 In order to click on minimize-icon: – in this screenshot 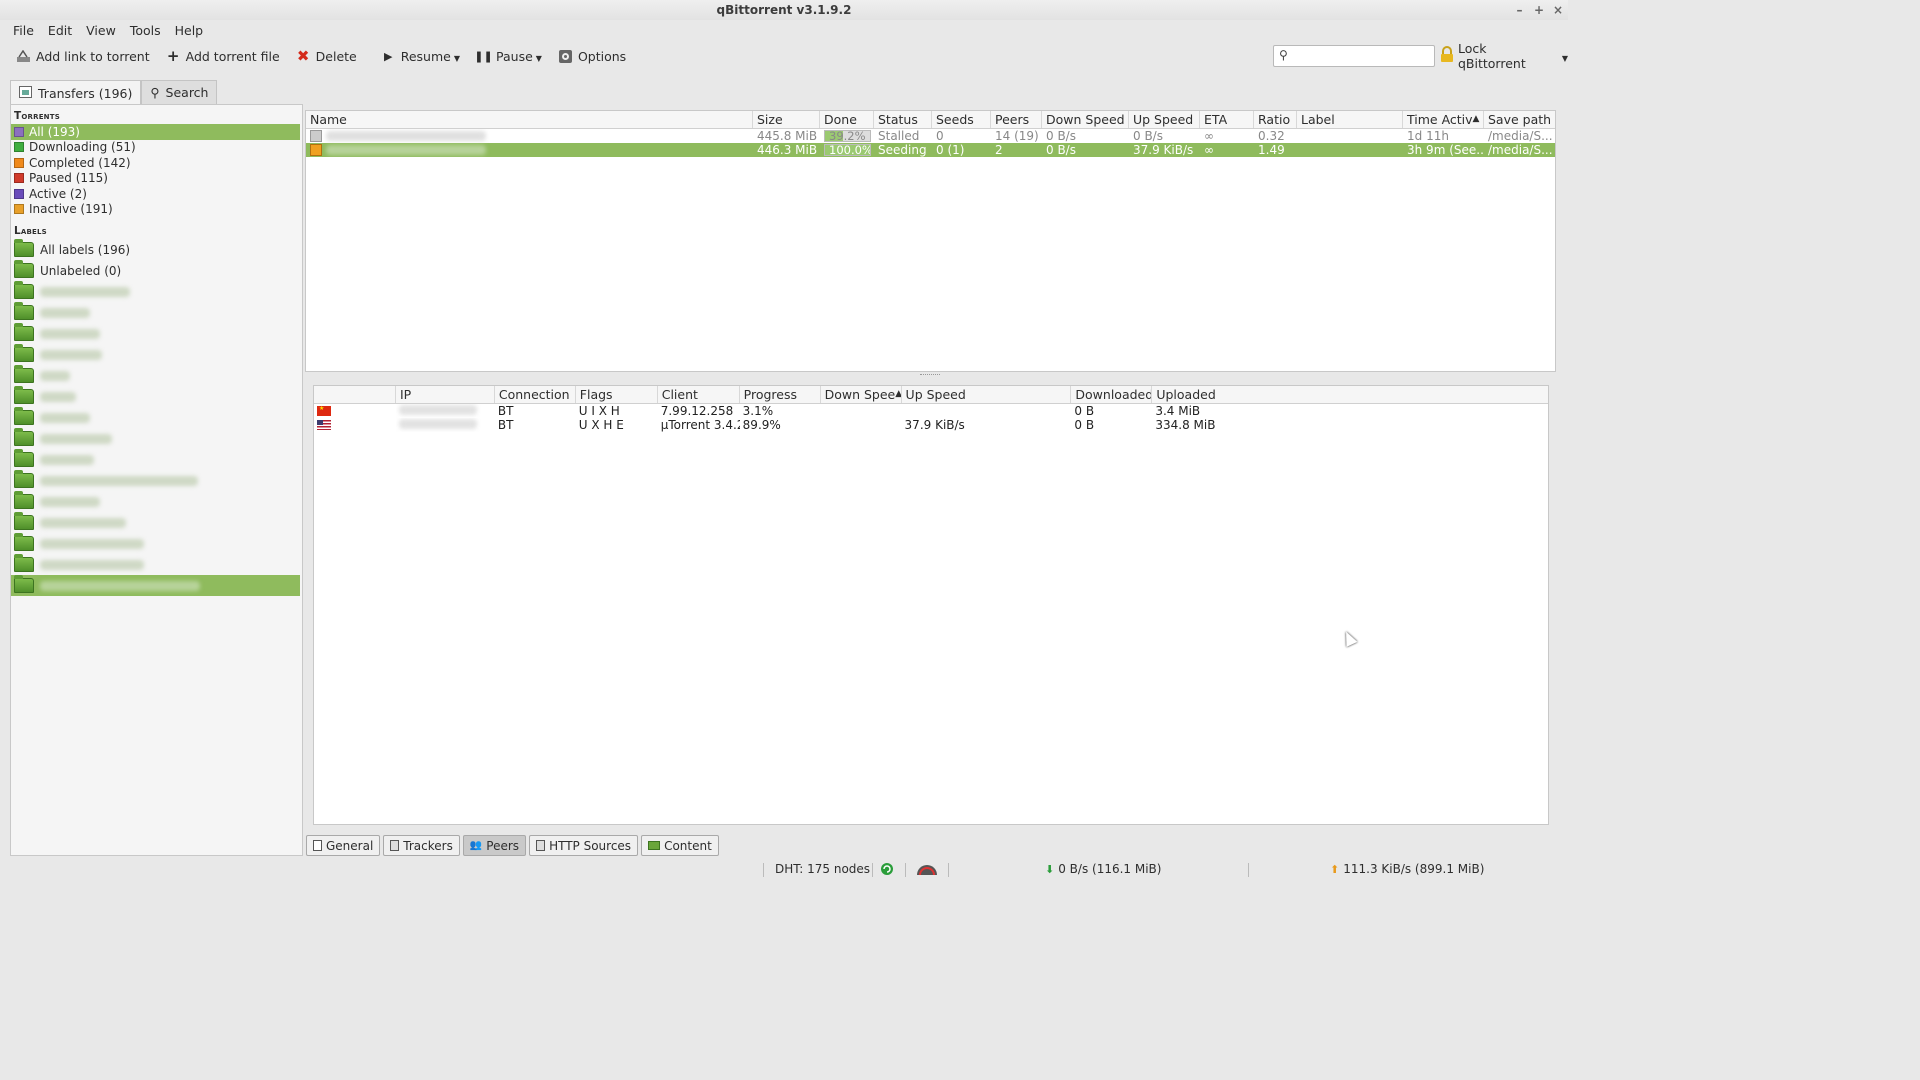, I will do `click(1519, 10)`.